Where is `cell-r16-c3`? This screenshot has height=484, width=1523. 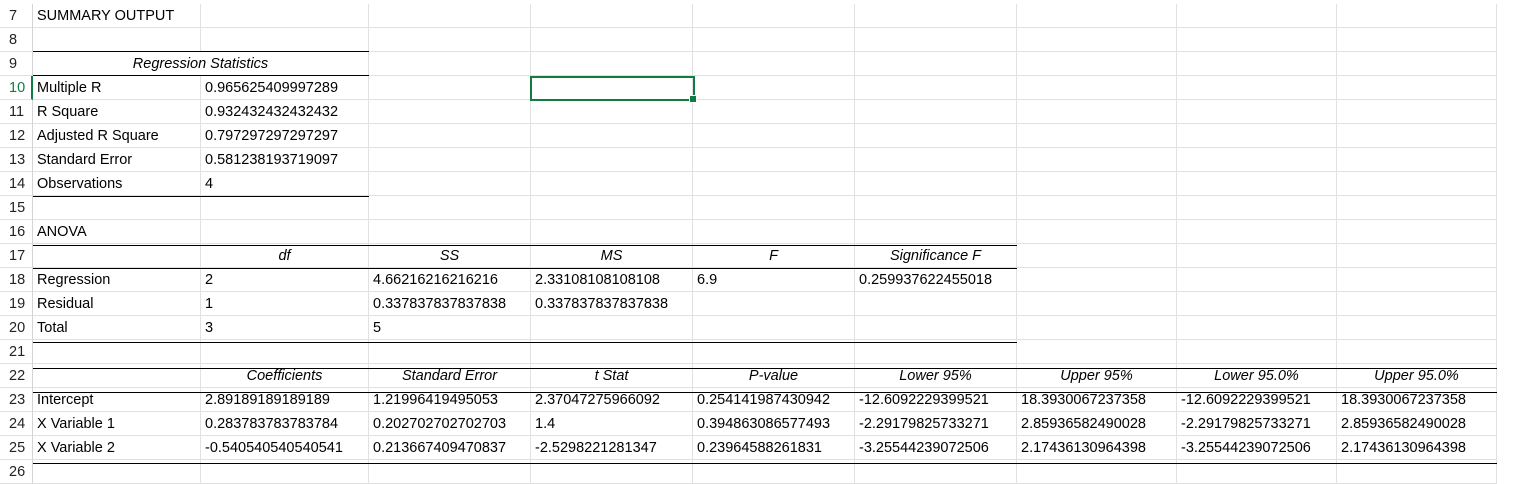 cell-r16-c3 is located at coordinates (450, 232).